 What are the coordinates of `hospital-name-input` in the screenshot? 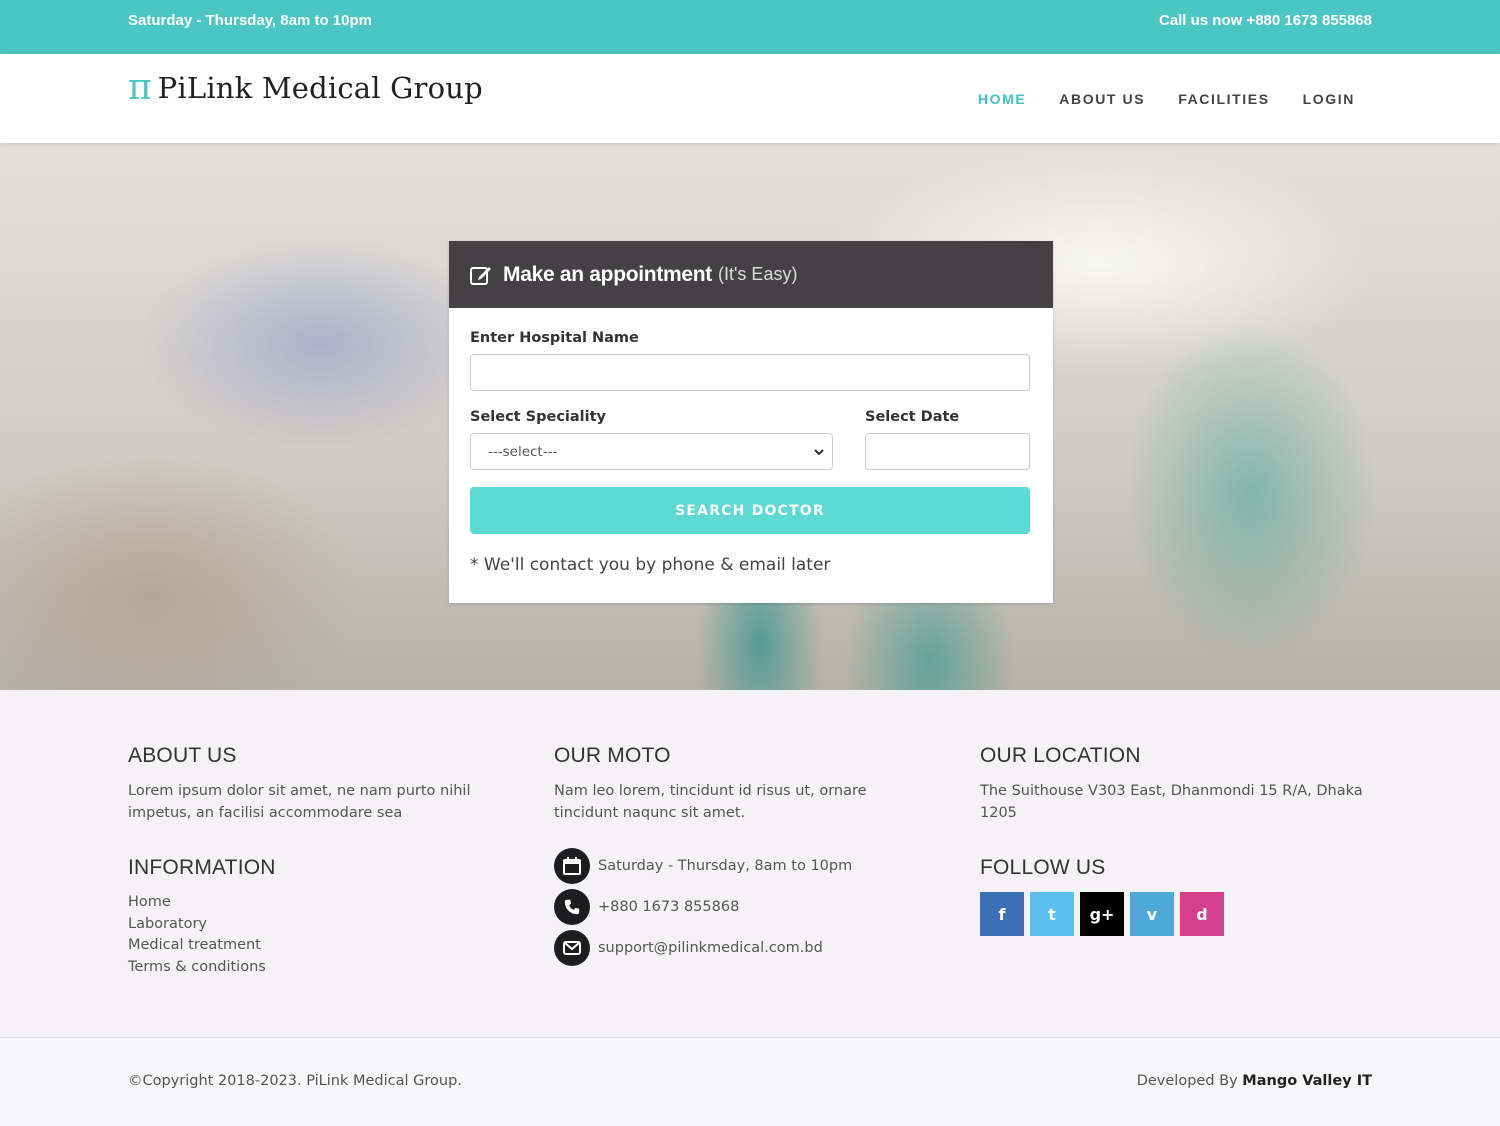 It's located at (750, 372).